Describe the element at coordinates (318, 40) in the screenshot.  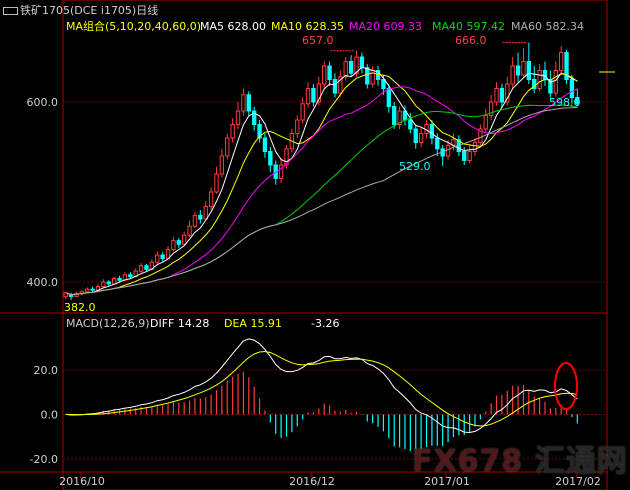
I see `annotation-high-1: 657.0` at that location.